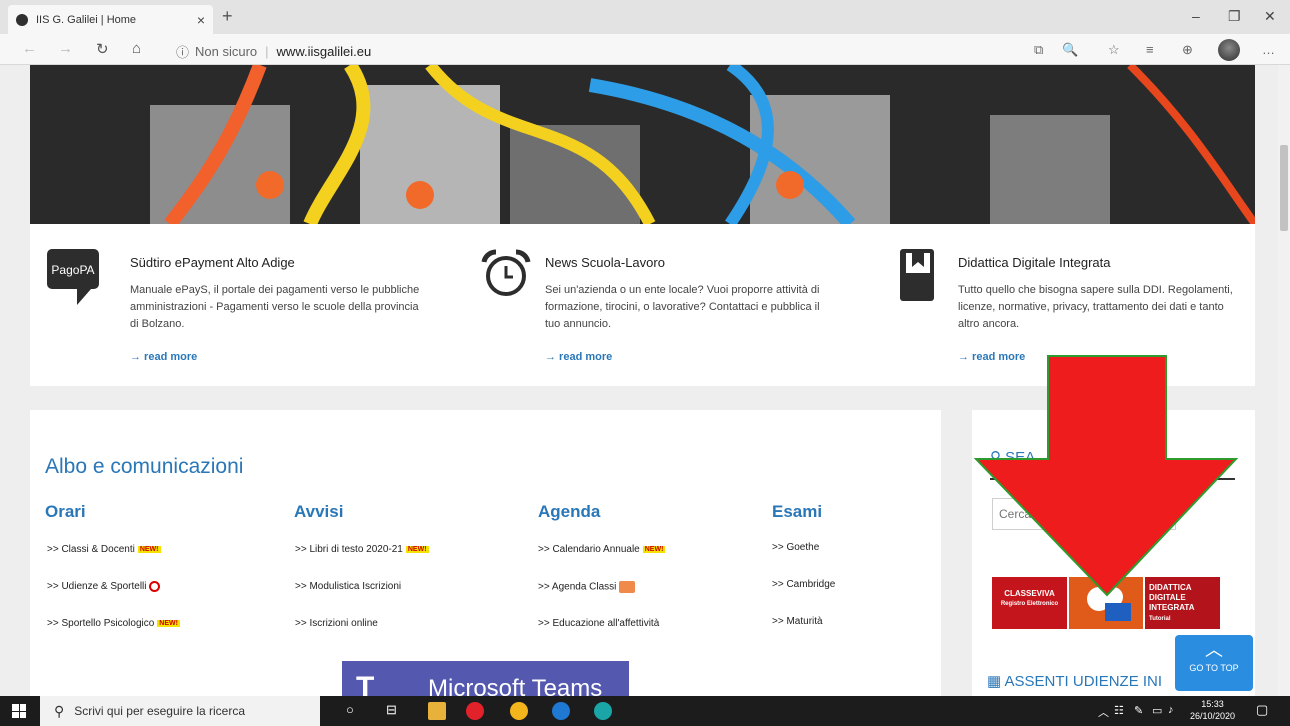 This screenshot has height=726, width=1290. I want to click on favorite-star-icon: ☆, so click(1114, 50).